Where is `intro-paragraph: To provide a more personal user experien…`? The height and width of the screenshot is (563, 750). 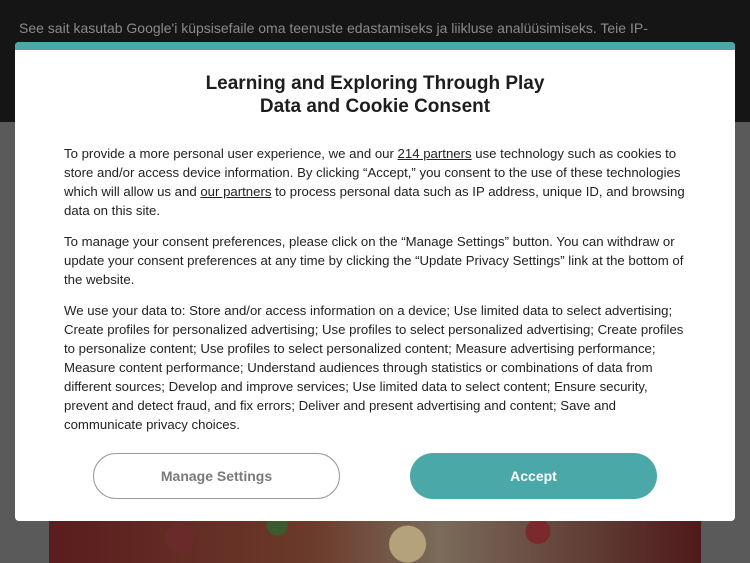
intro-paragraph: To provide a more personal user experien… is located at coordinates (378, 183).